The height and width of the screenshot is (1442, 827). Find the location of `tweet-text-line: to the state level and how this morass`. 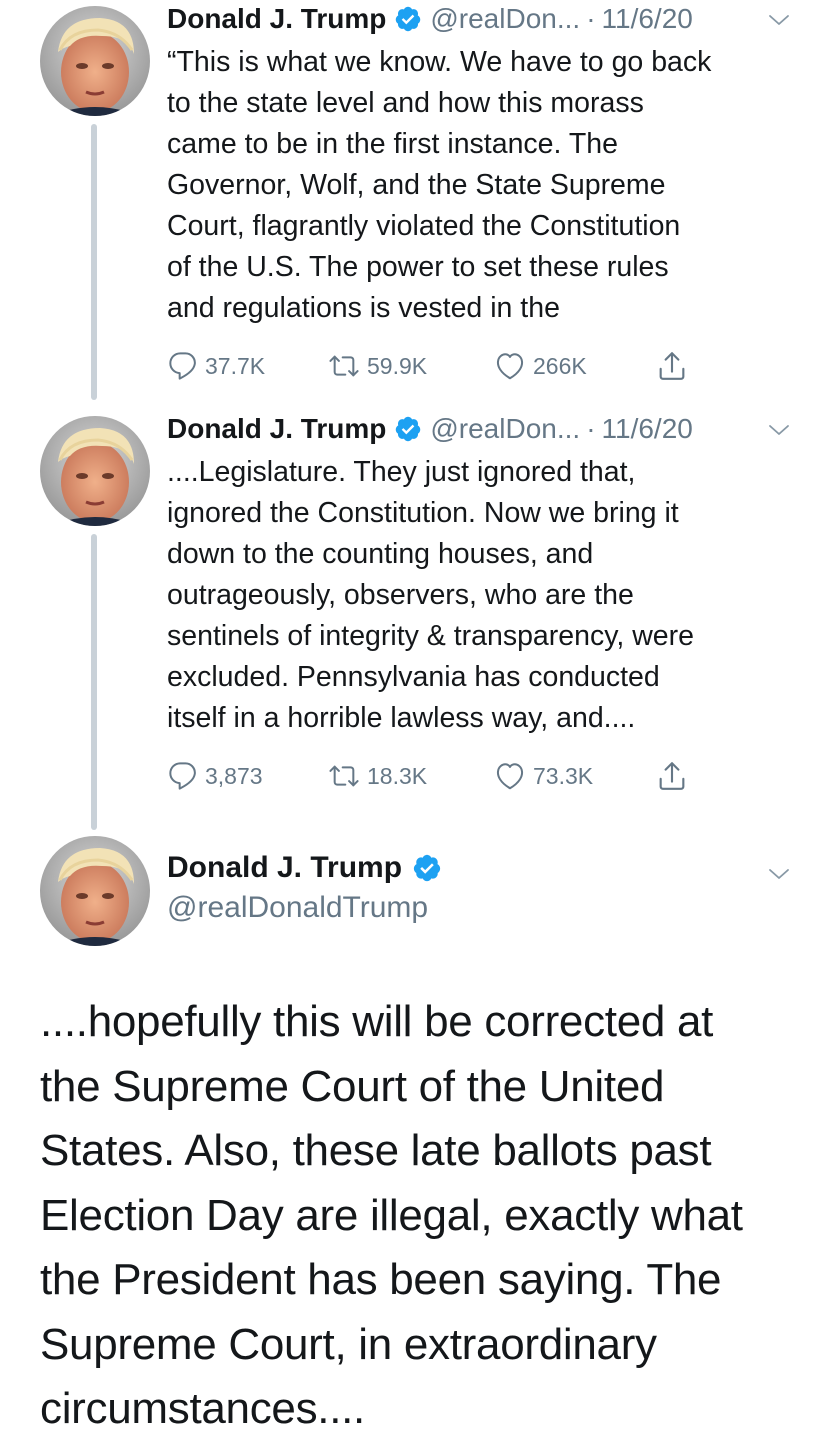

tweet-text-line: to the state level and how this morass is located at coordinates (405, 103).